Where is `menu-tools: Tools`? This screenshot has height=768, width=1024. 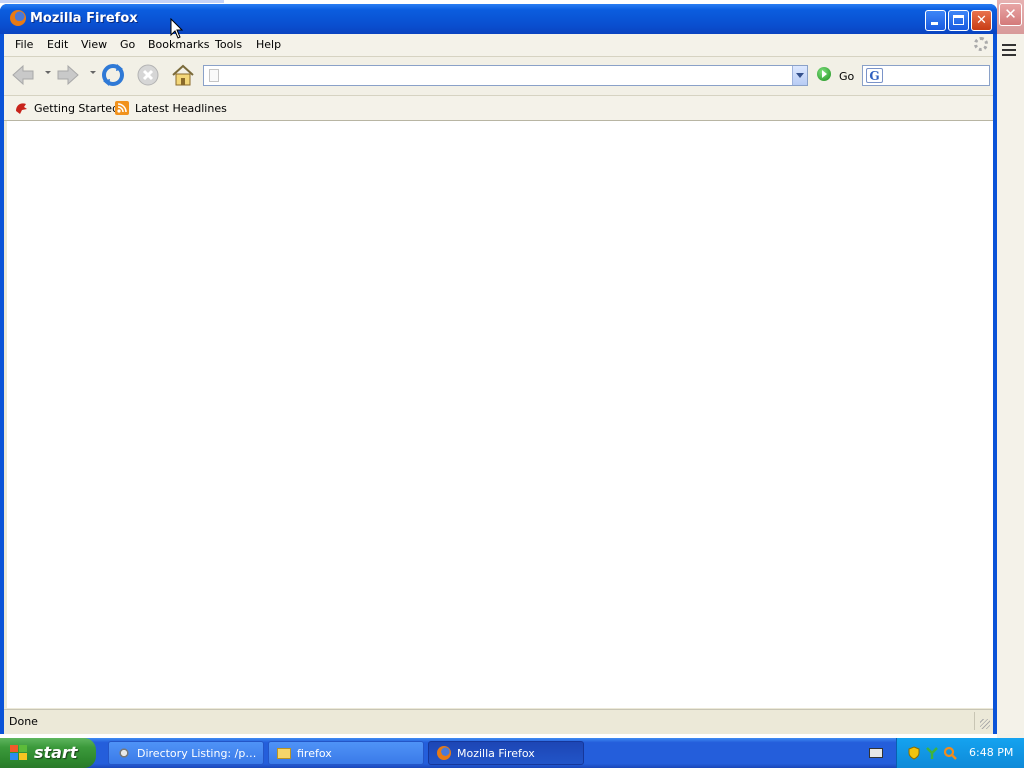
menu-tools: Tools is located at coordinates (228, 44).